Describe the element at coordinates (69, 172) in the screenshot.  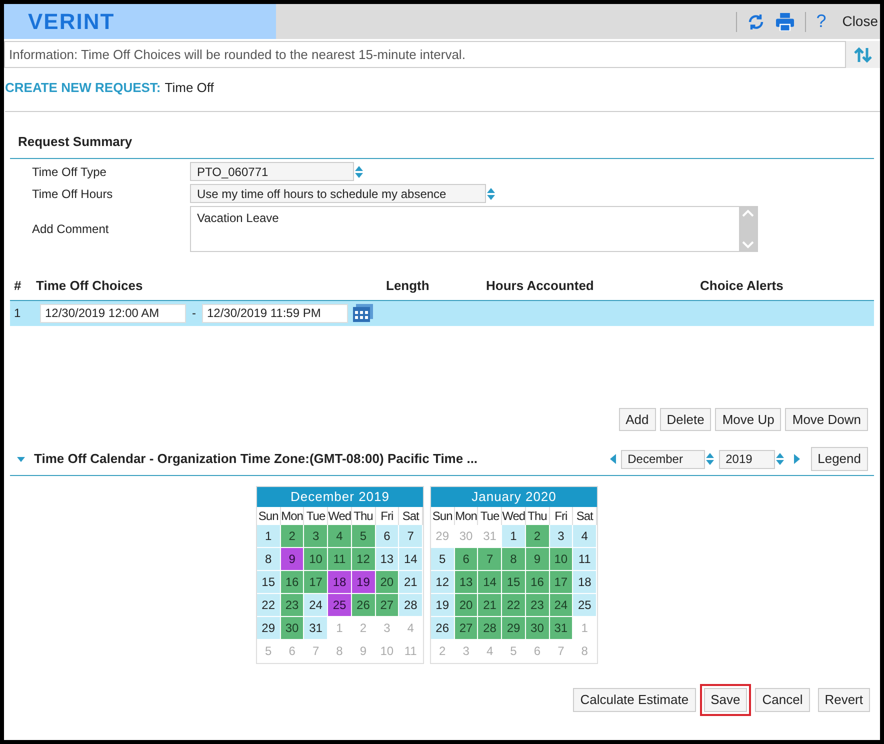
I see `field-label: Time Off Type` at that location.